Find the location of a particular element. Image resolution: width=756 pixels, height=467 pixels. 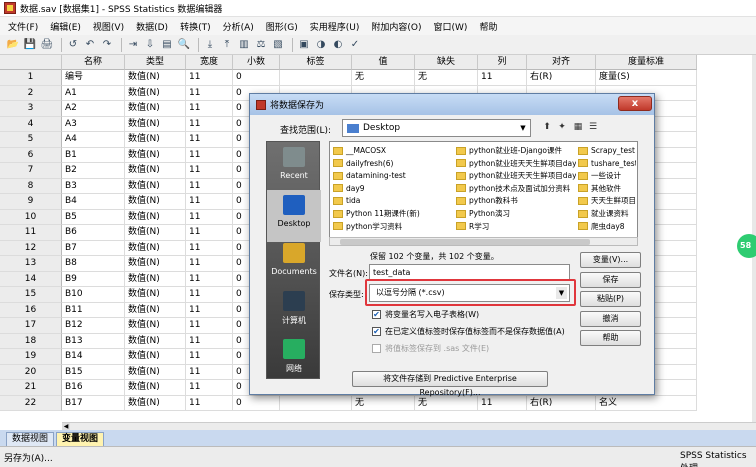

row-number: 15 is located at coordinates (31, 295).